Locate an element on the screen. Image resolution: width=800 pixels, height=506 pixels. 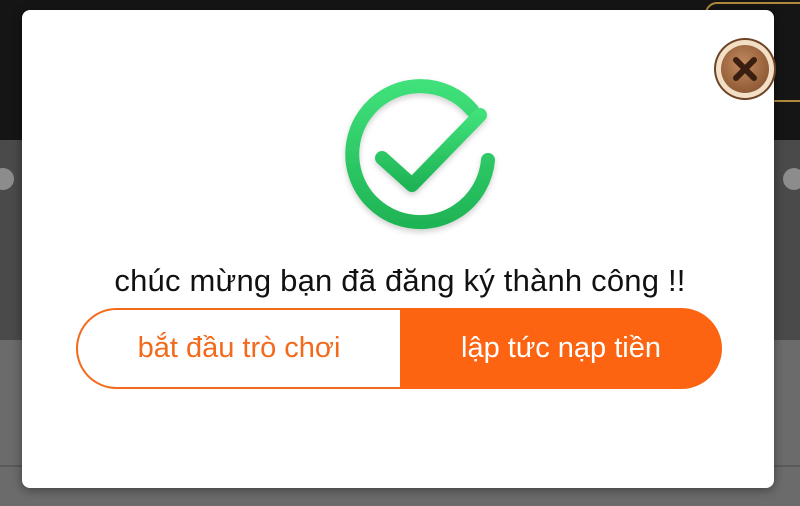
success-message: chúc mừng bạn đã đăng ký thành công !! is located at coordinates (400, 280).